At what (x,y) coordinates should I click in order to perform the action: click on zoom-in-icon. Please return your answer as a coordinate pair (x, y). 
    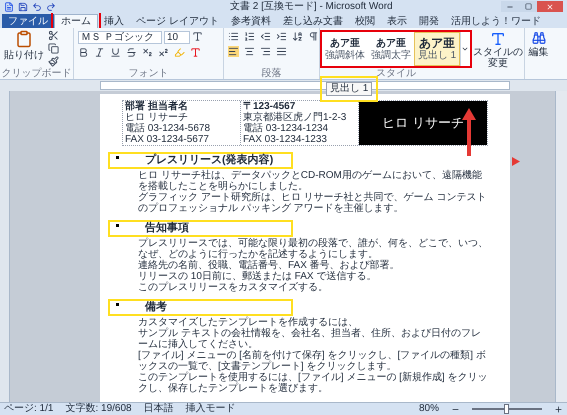
    Looking at the image, I should click on (558, 409).